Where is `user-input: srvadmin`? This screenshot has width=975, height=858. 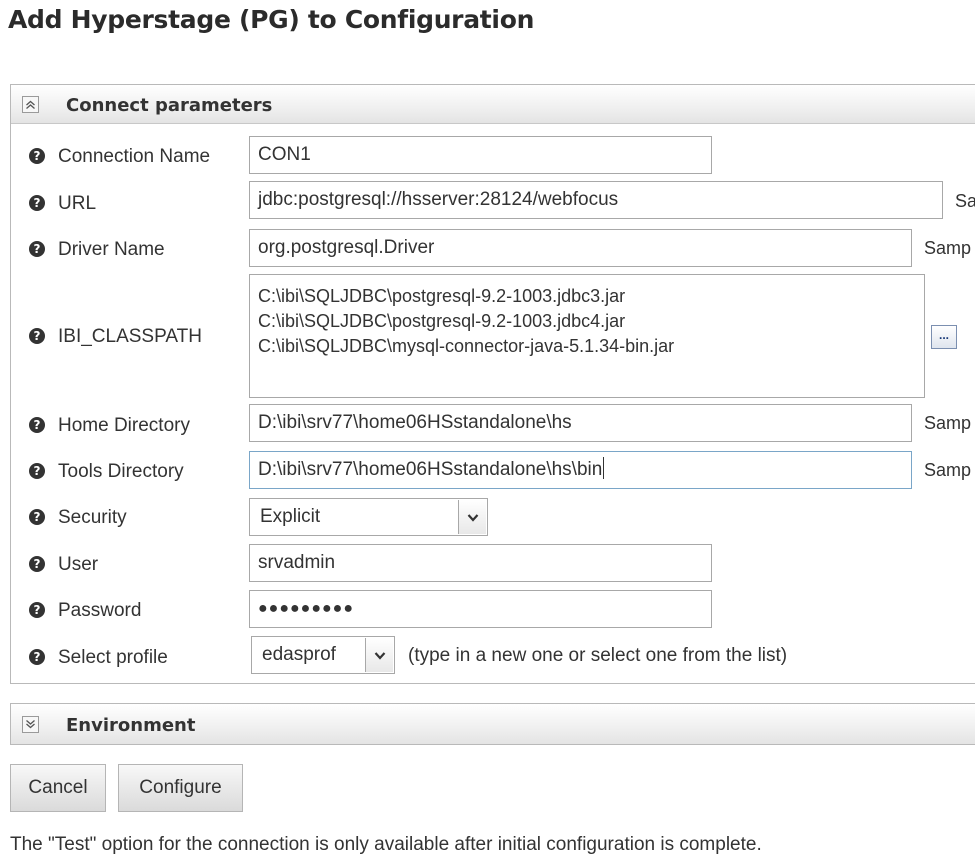 user-input: srvadmin is located at coordinates (480, 563).